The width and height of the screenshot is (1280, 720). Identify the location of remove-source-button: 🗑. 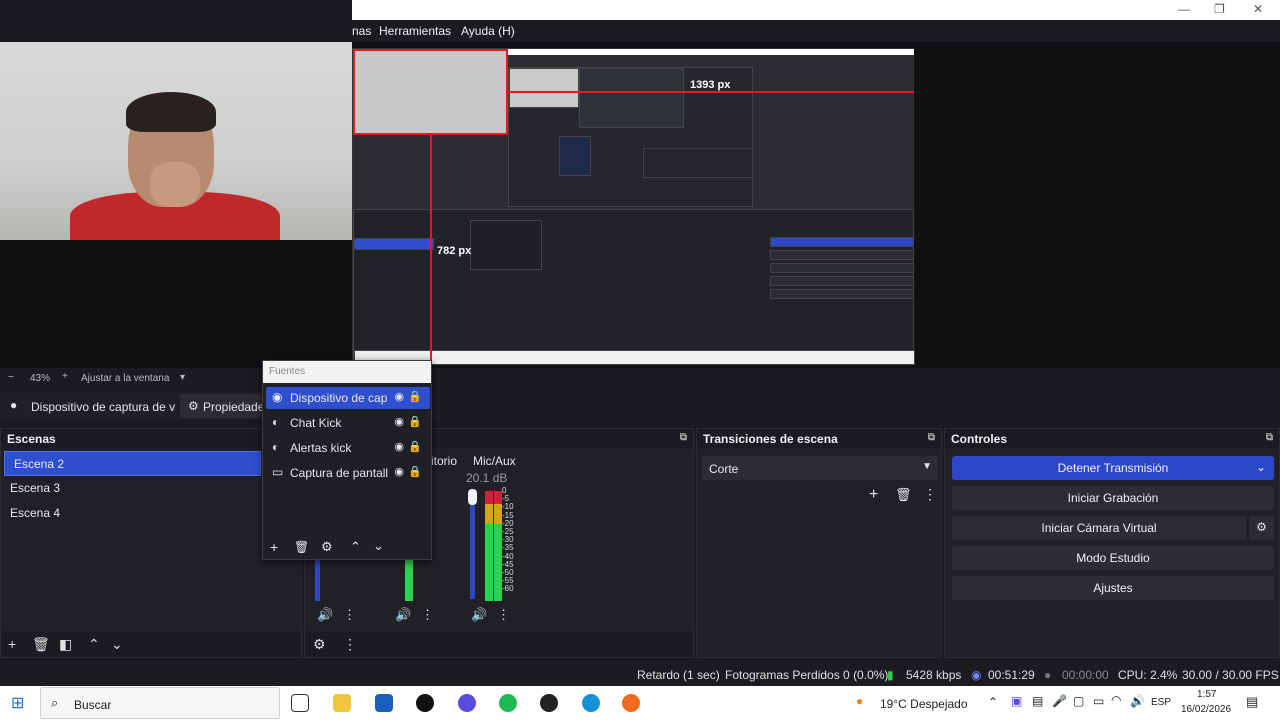
(301, 547).